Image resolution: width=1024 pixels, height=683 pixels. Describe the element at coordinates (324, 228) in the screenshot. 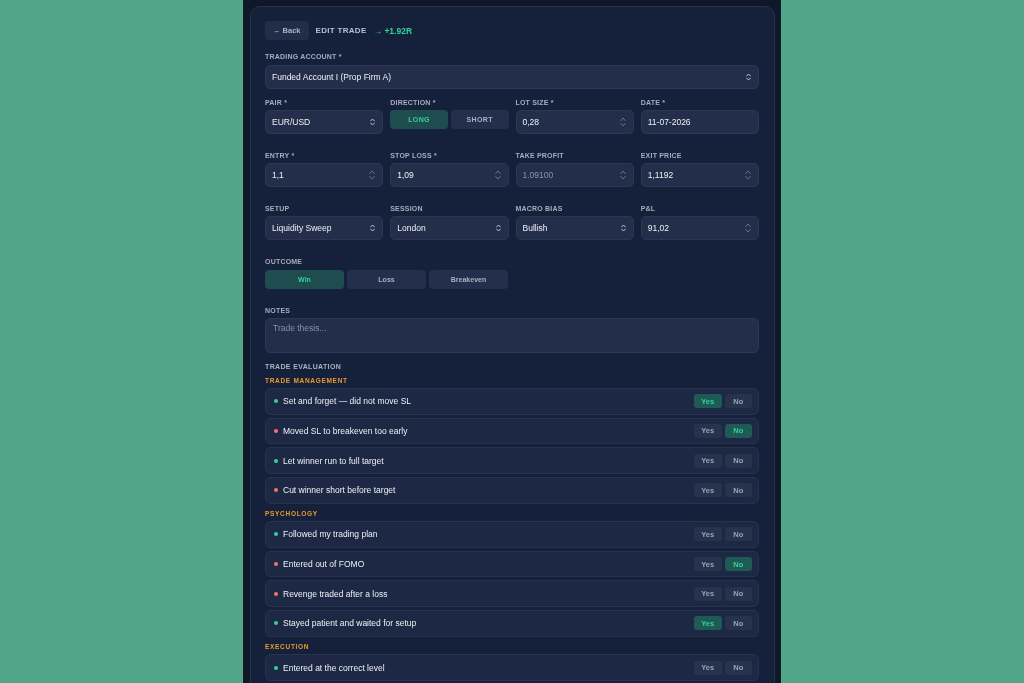

I see `select-field: Liquidity Sweep` at that location.